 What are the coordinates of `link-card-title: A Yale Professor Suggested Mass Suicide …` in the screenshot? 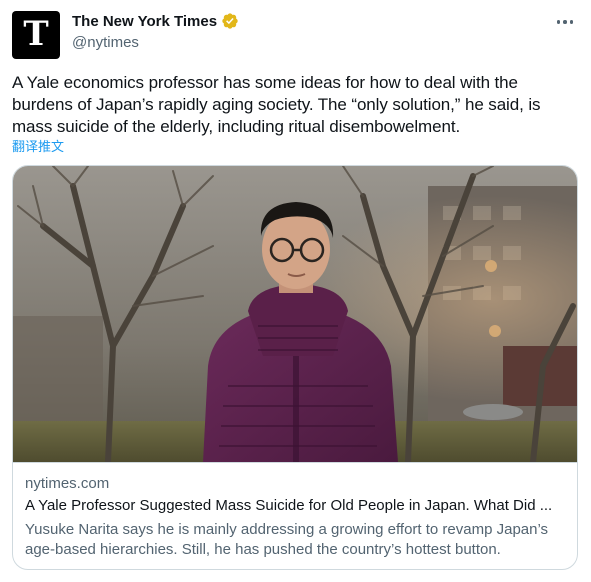 It's located at (295, 505).